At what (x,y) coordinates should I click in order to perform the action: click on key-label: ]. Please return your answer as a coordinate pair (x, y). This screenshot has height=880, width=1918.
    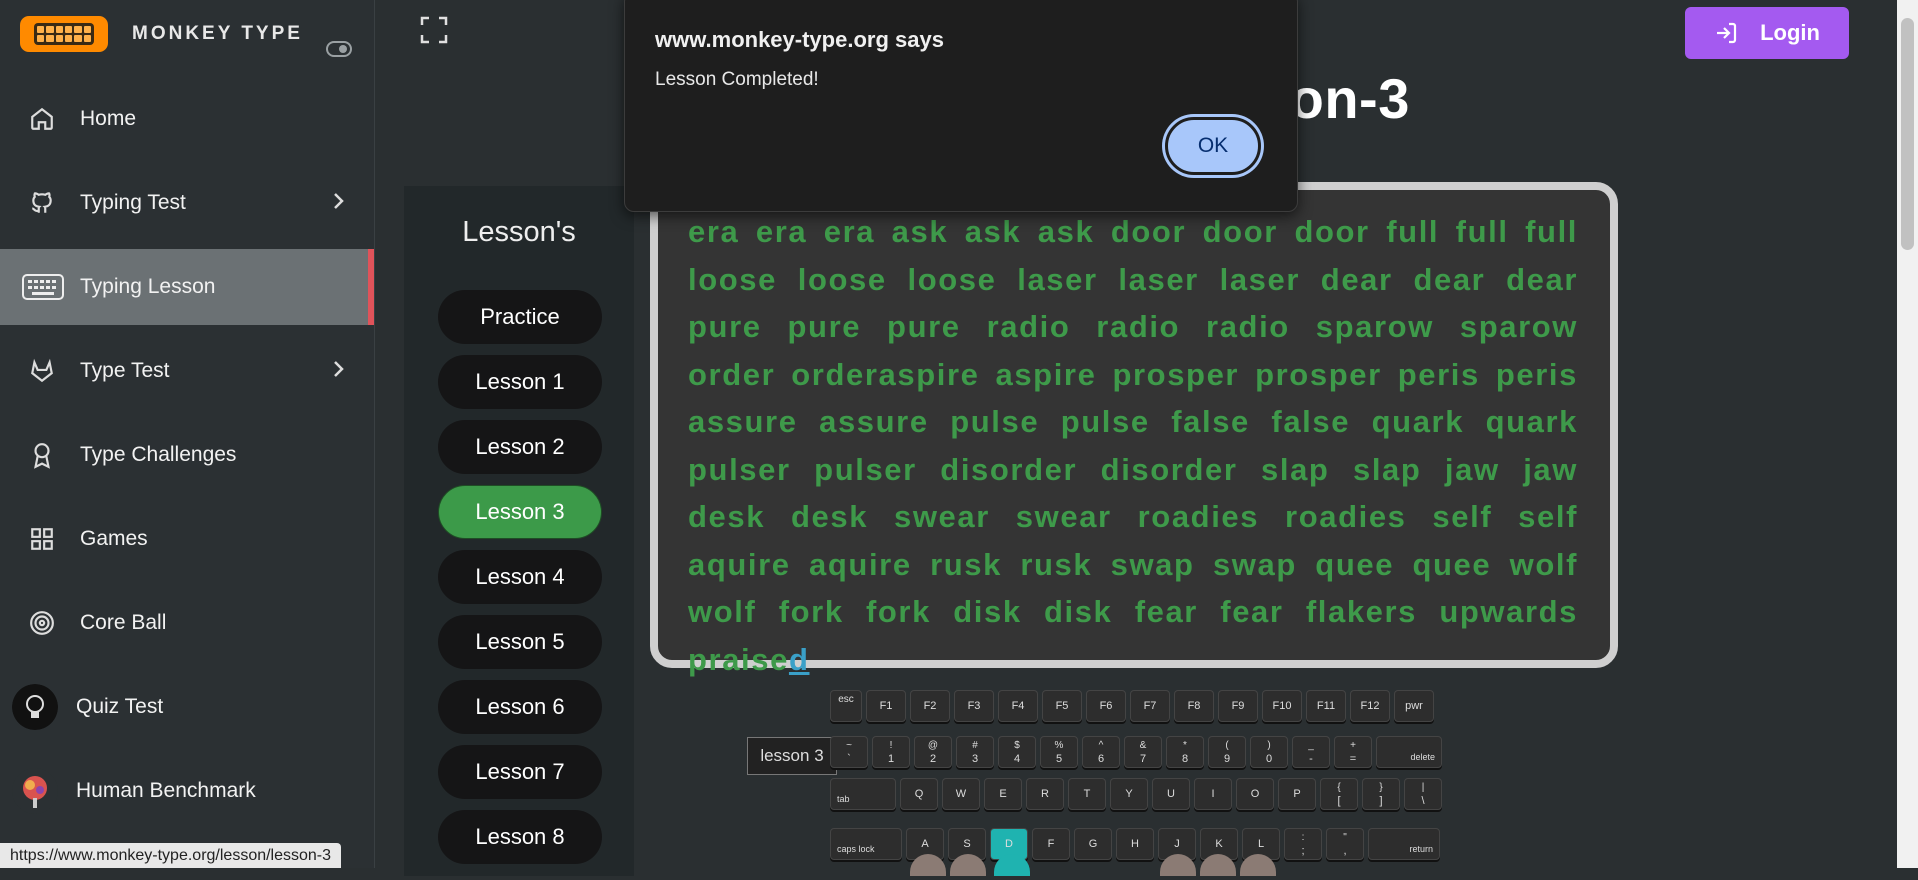
    Looking at the image, I should click on (1381, 801).